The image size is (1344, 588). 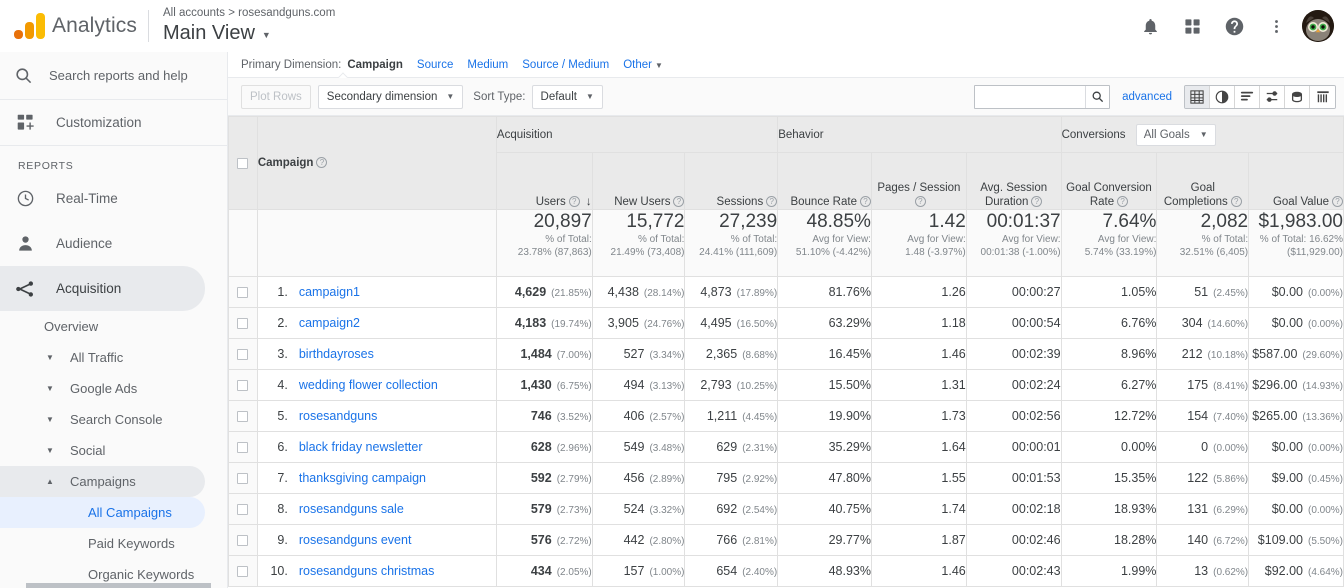 What do you see at coordinates (918, 181) in the screenshot?
I see `column-header-pages-session: Pages / Session?` at bounding box center [918, 181].